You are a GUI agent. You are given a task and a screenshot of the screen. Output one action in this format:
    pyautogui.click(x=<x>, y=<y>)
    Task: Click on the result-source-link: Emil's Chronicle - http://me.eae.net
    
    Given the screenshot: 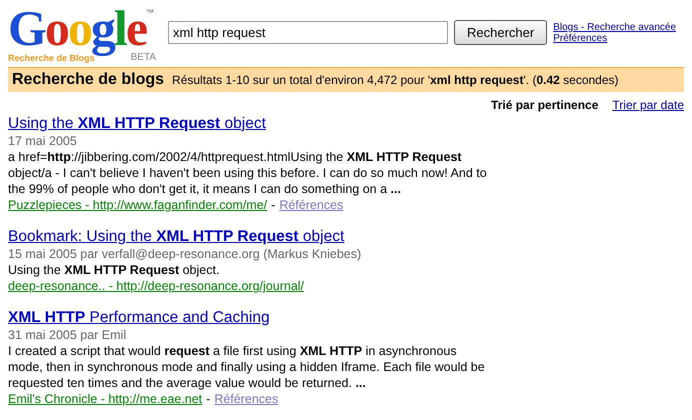 What is the action you would take?
    pyautogui.click(x=105, y=399)
    